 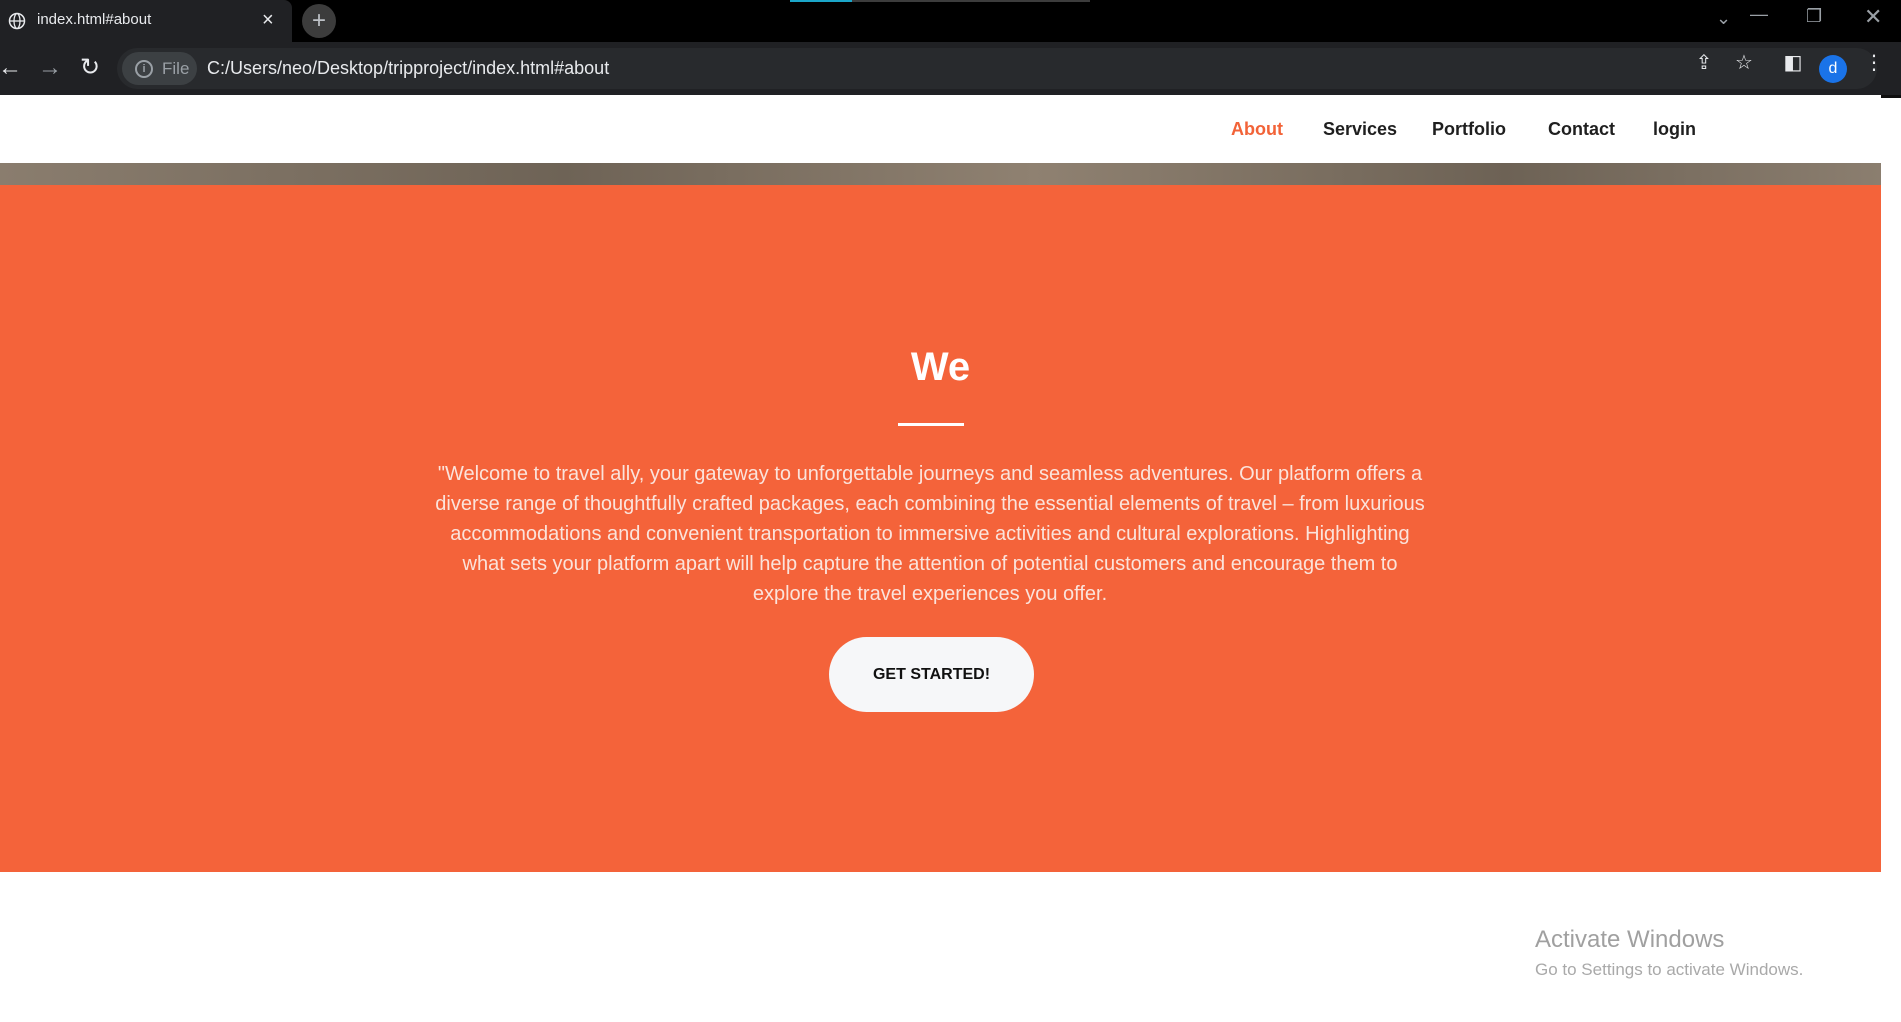 I want to click on reload-icon: ↻, so click(x=90, y=68).